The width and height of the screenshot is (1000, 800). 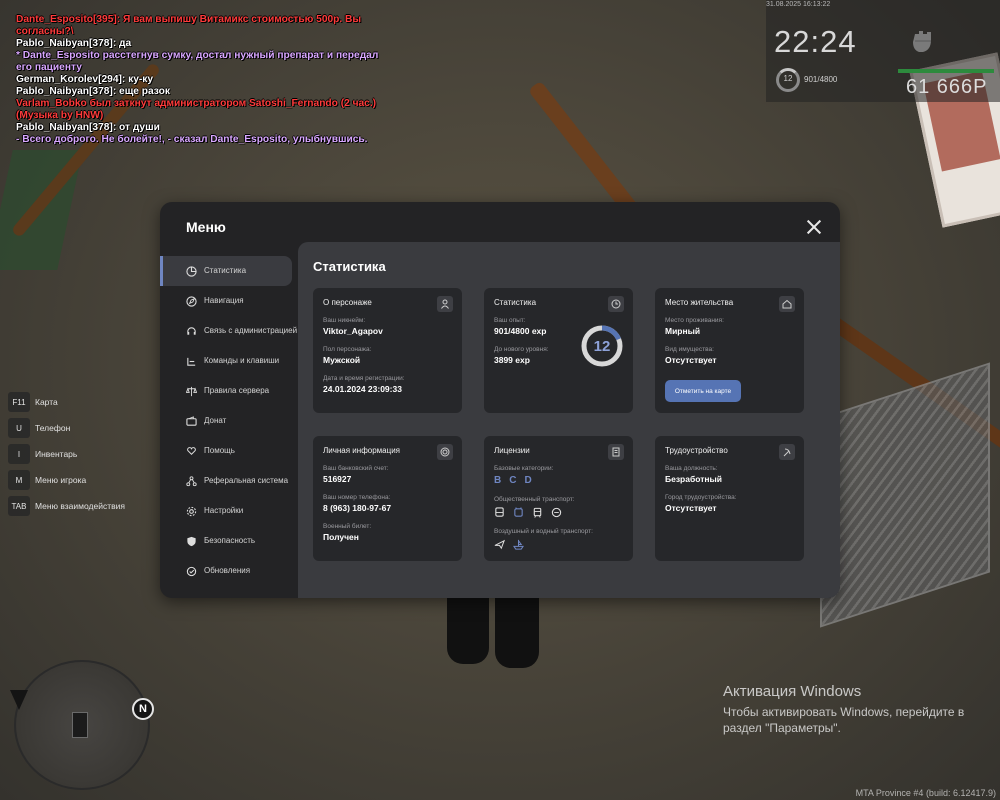 What do you see at coordinates (224, 300) in the screenshot?
I see `sidebar-item-label: Навигация` at bounding box center [224, 300].